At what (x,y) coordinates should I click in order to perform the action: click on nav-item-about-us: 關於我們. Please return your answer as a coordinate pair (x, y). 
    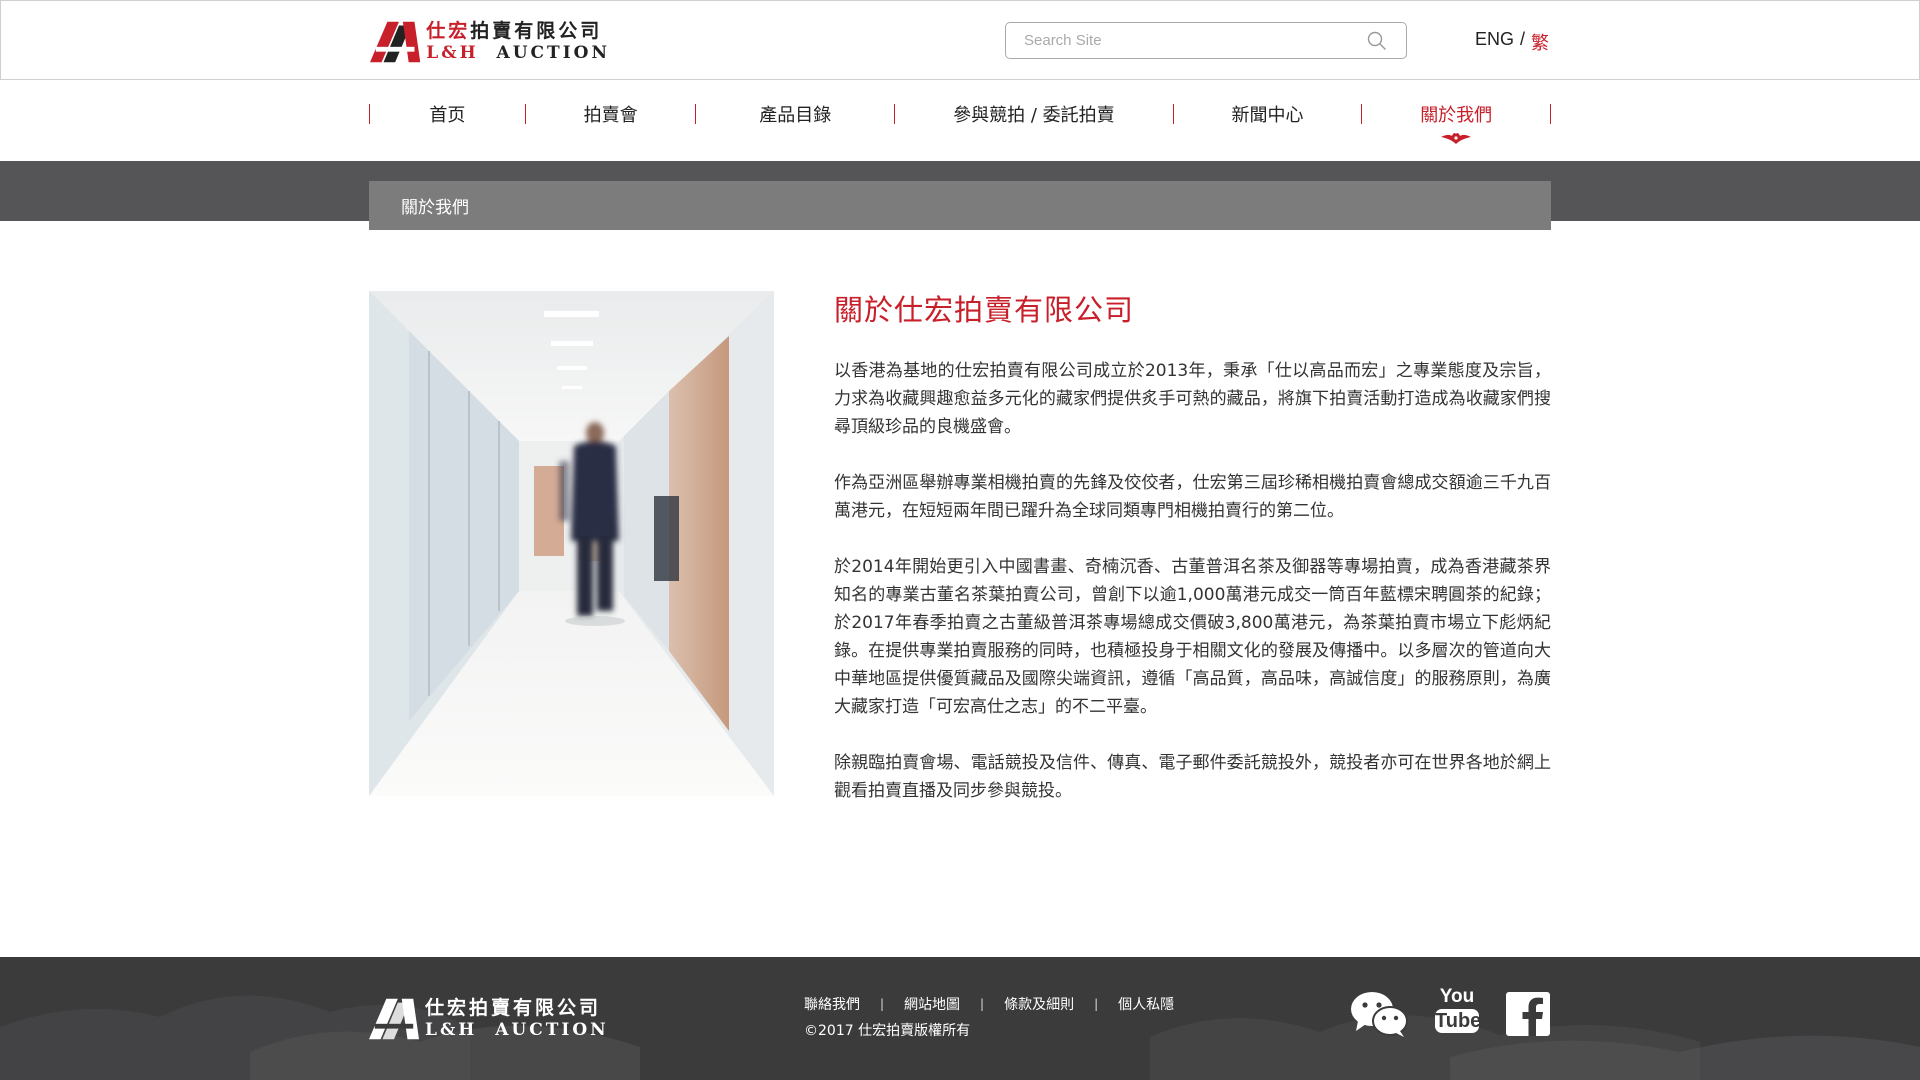
    Looking at the image, I should click on (1456, 122).